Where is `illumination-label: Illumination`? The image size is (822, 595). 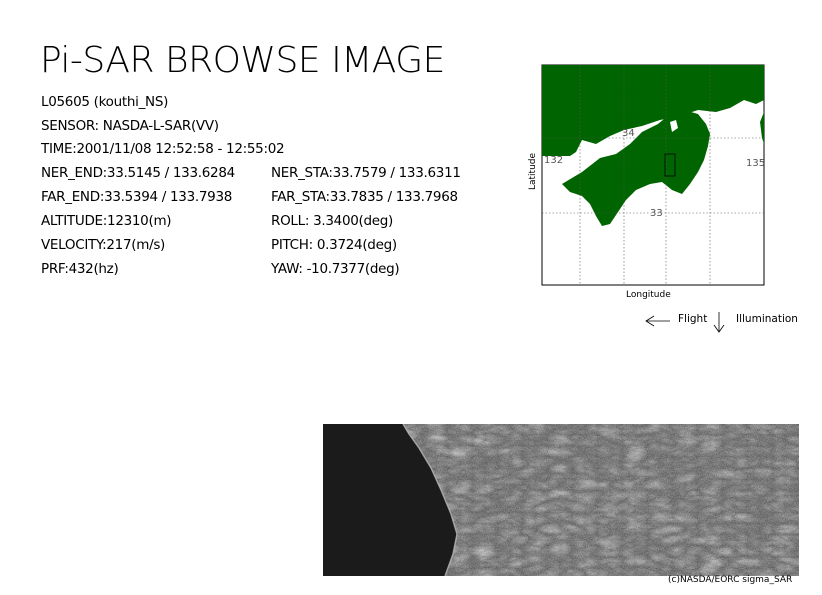
illumination-label: Illumination is located at coordinates (767, 319).